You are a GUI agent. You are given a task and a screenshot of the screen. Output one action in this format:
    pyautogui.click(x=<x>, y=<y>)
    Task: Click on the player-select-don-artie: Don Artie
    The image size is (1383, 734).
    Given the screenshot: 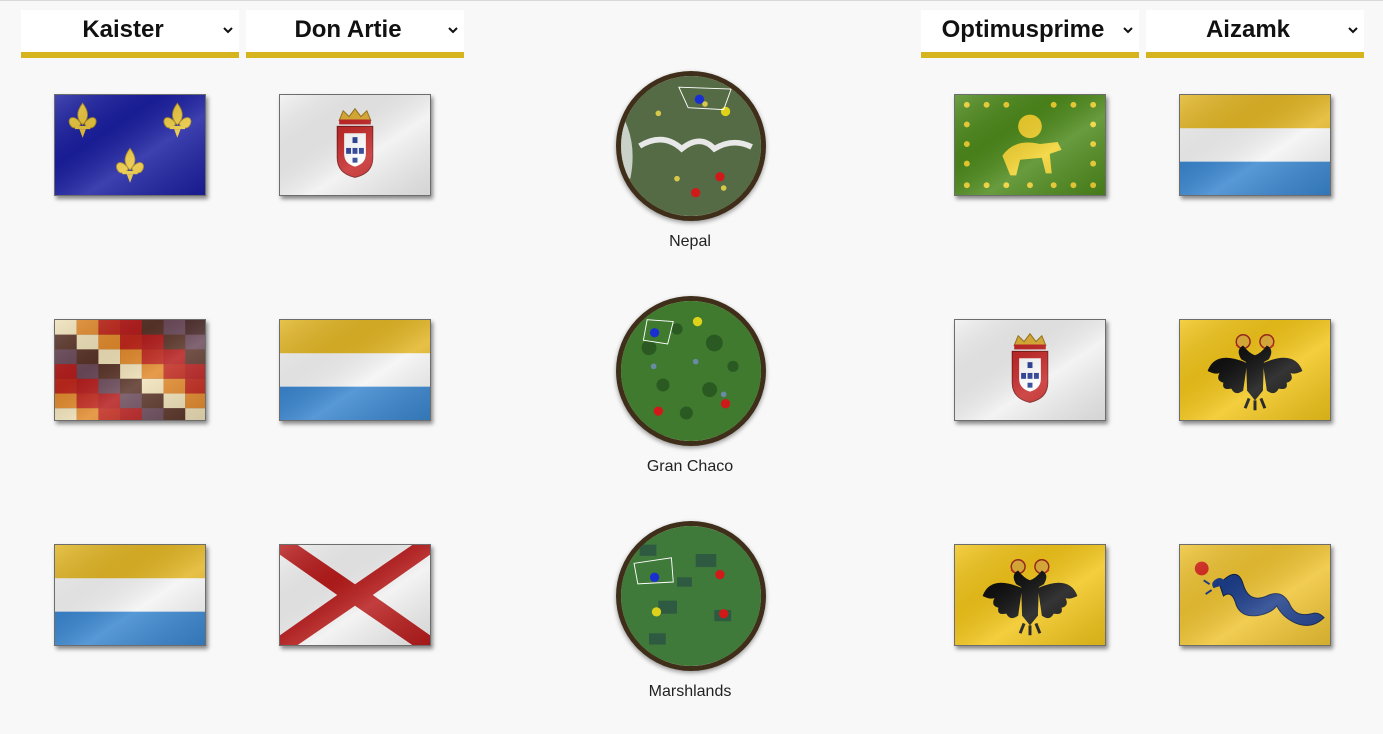 What is the action you would take?
    pyautogui.click(x=355, y=34)
    